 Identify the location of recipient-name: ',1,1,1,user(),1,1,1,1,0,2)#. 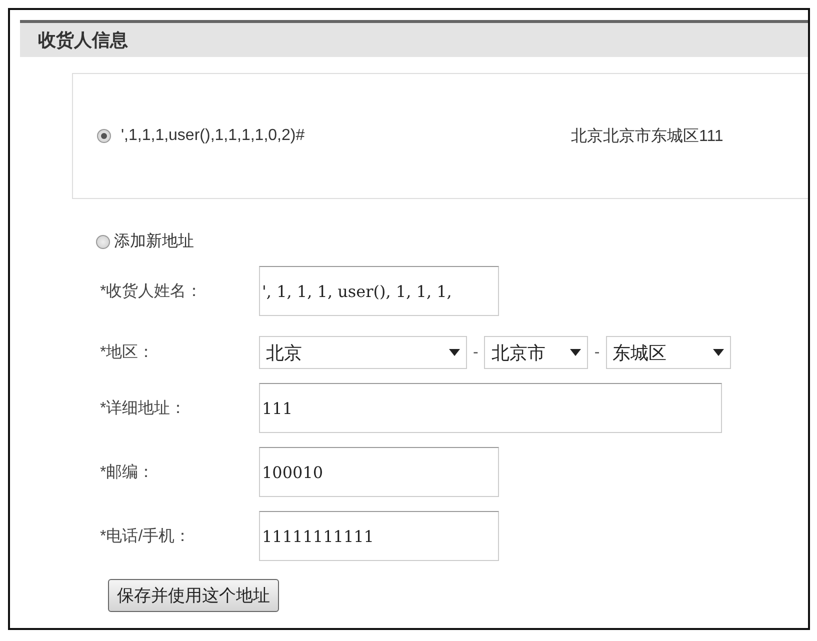
(213, 136).